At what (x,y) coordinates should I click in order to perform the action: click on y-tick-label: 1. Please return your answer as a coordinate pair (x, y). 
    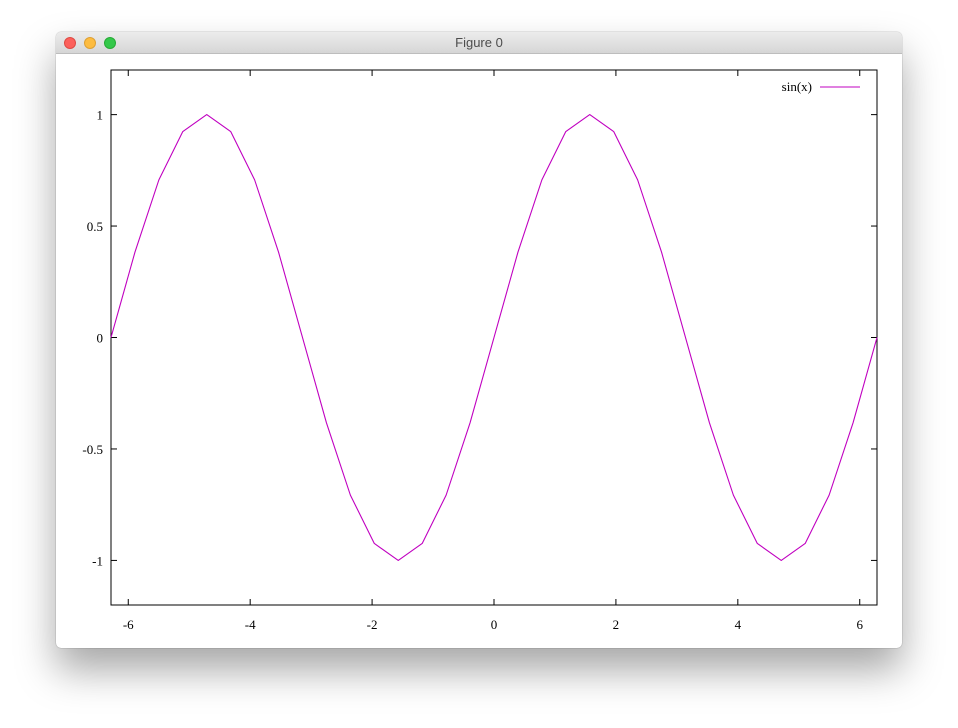
    Looking at the image, I should click on (100, 115).